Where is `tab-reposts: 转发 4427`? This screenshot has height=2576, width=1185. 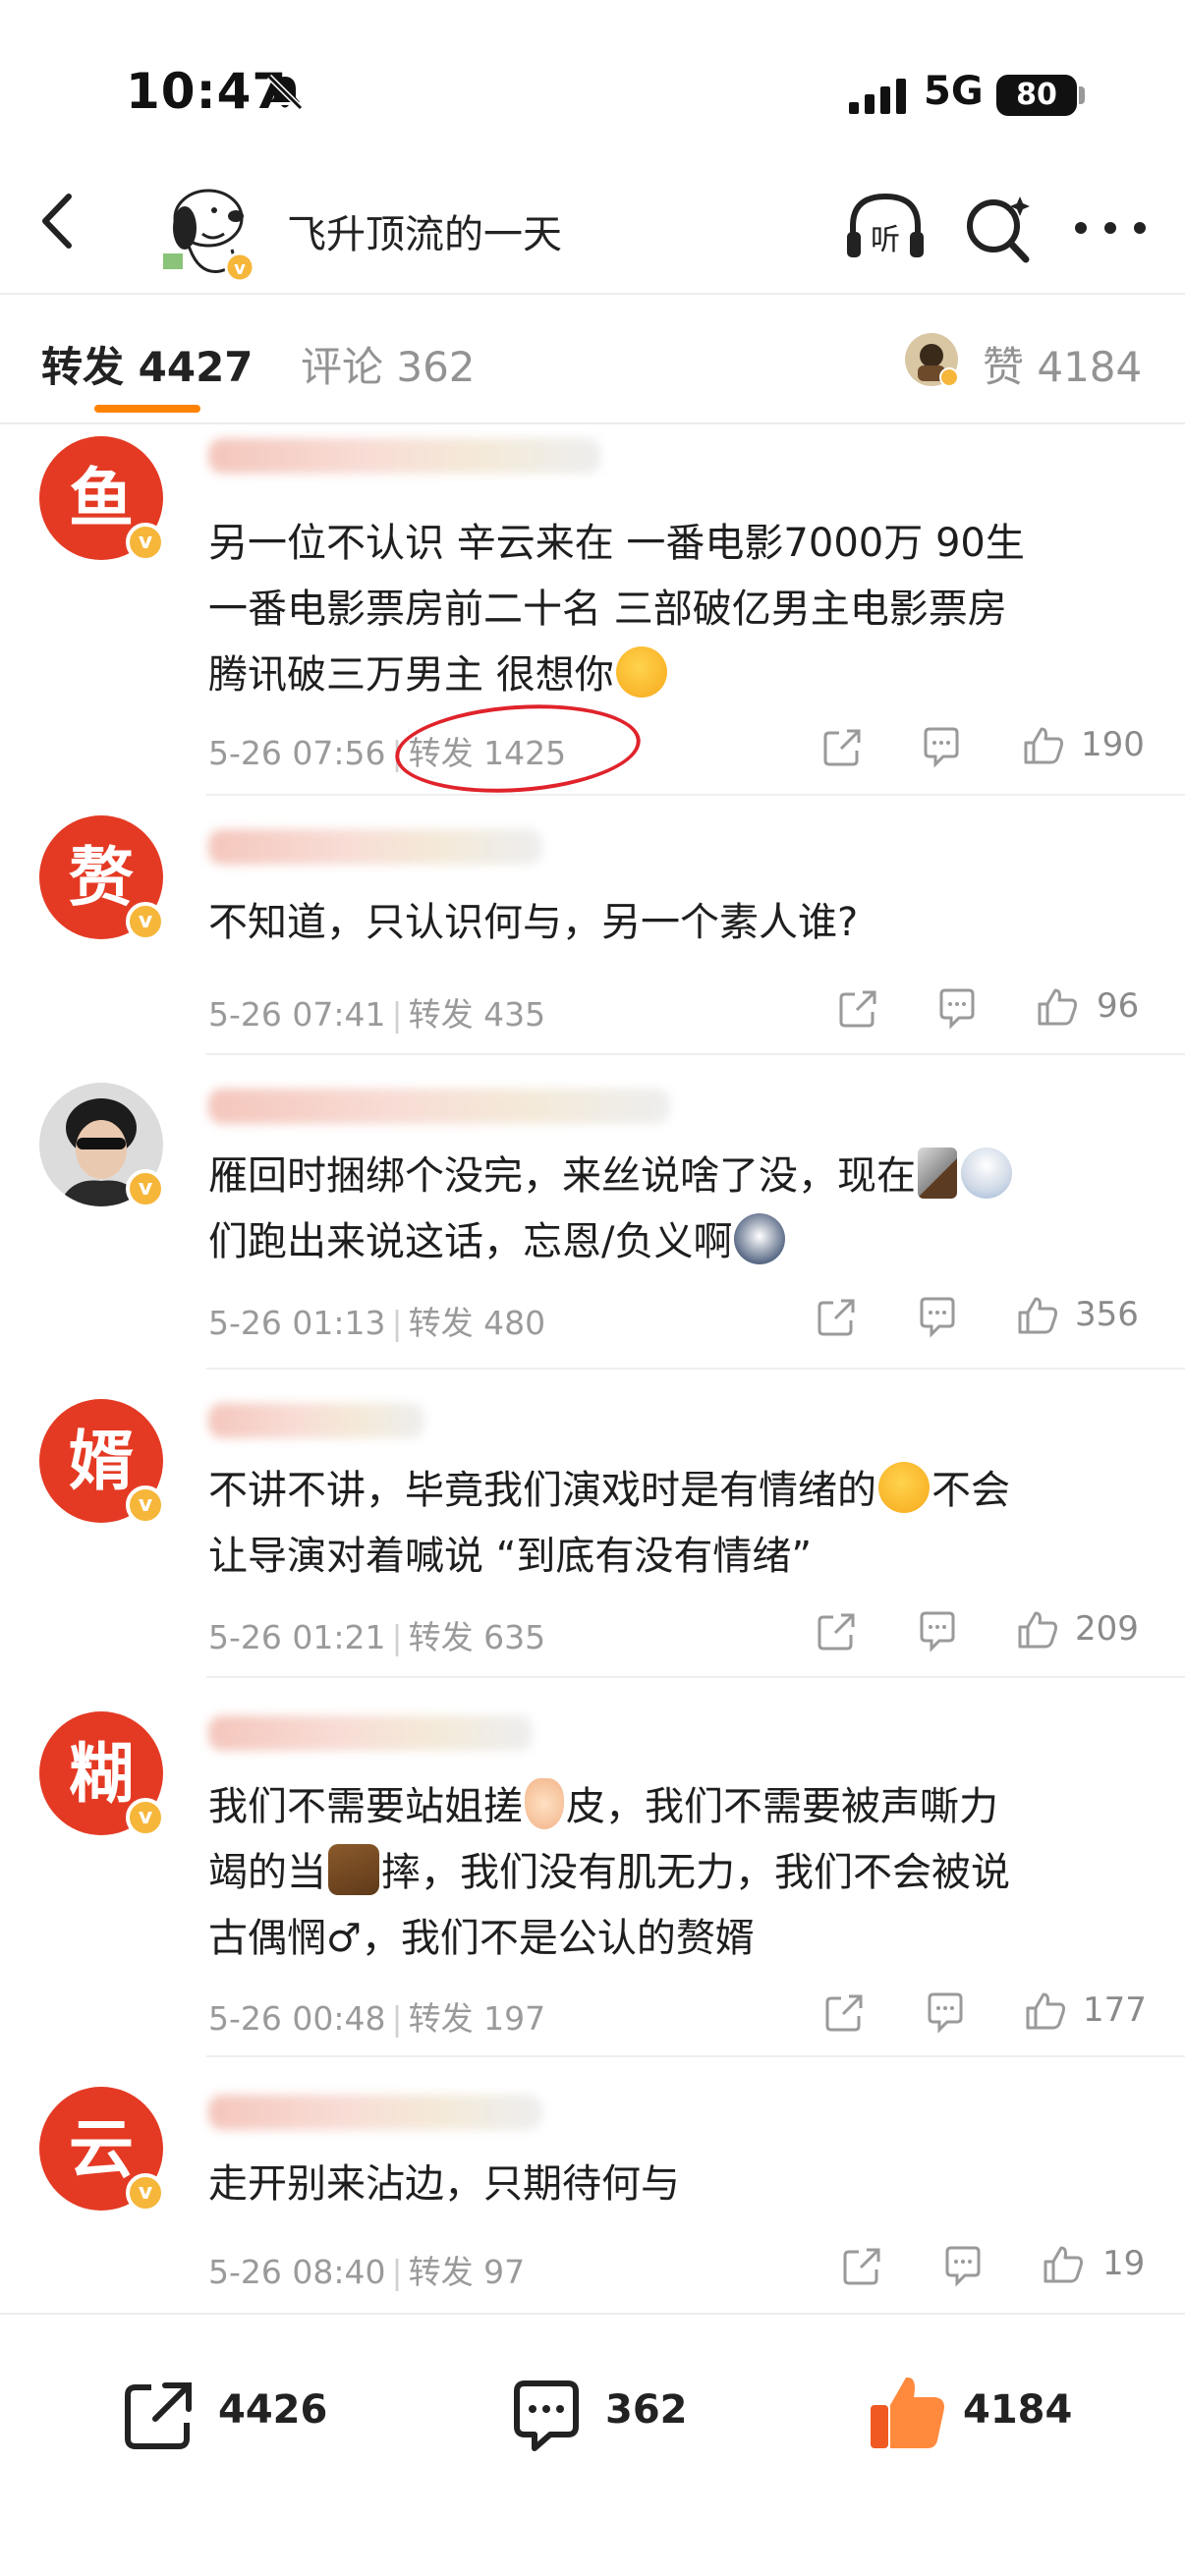 tab-reposts: 转发 4427 is located at coordinates (148, 364).